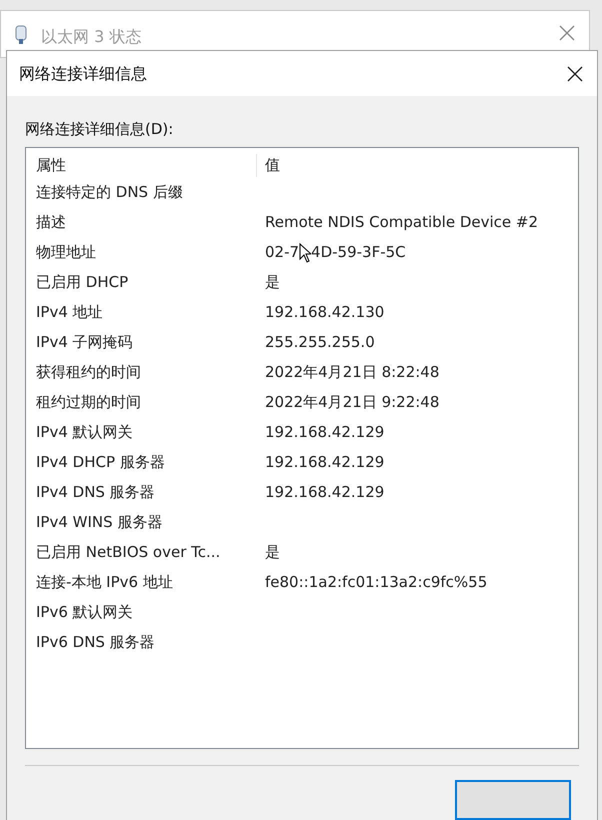 The image size is (602, 820). What do you see at coordinates (85, 343) in the screenshot?
I see `property-cell-text: IPv4 子网掩码` at bounding box center [85, 343].